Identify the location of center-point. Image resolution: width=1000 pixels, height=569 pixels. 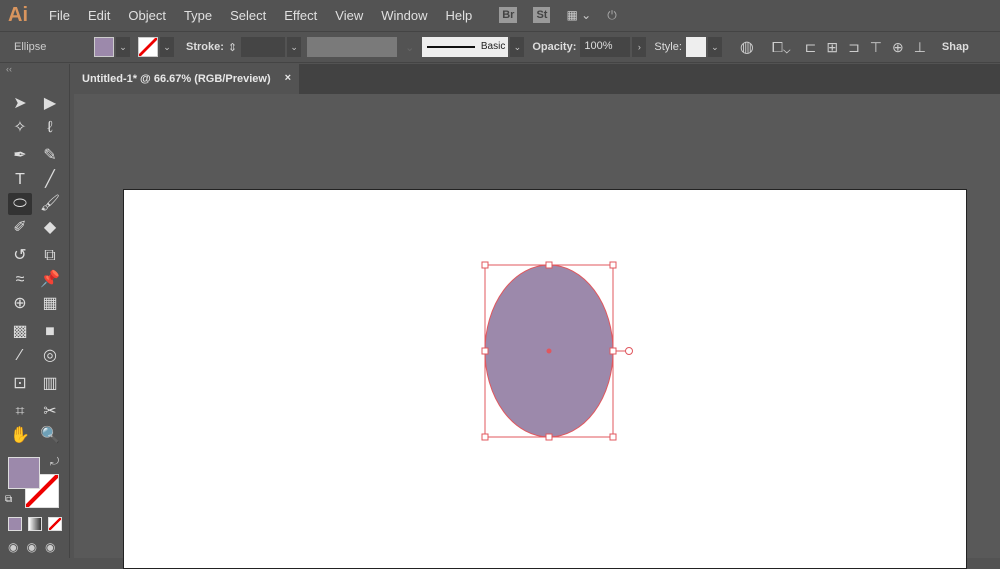
(549, 351).